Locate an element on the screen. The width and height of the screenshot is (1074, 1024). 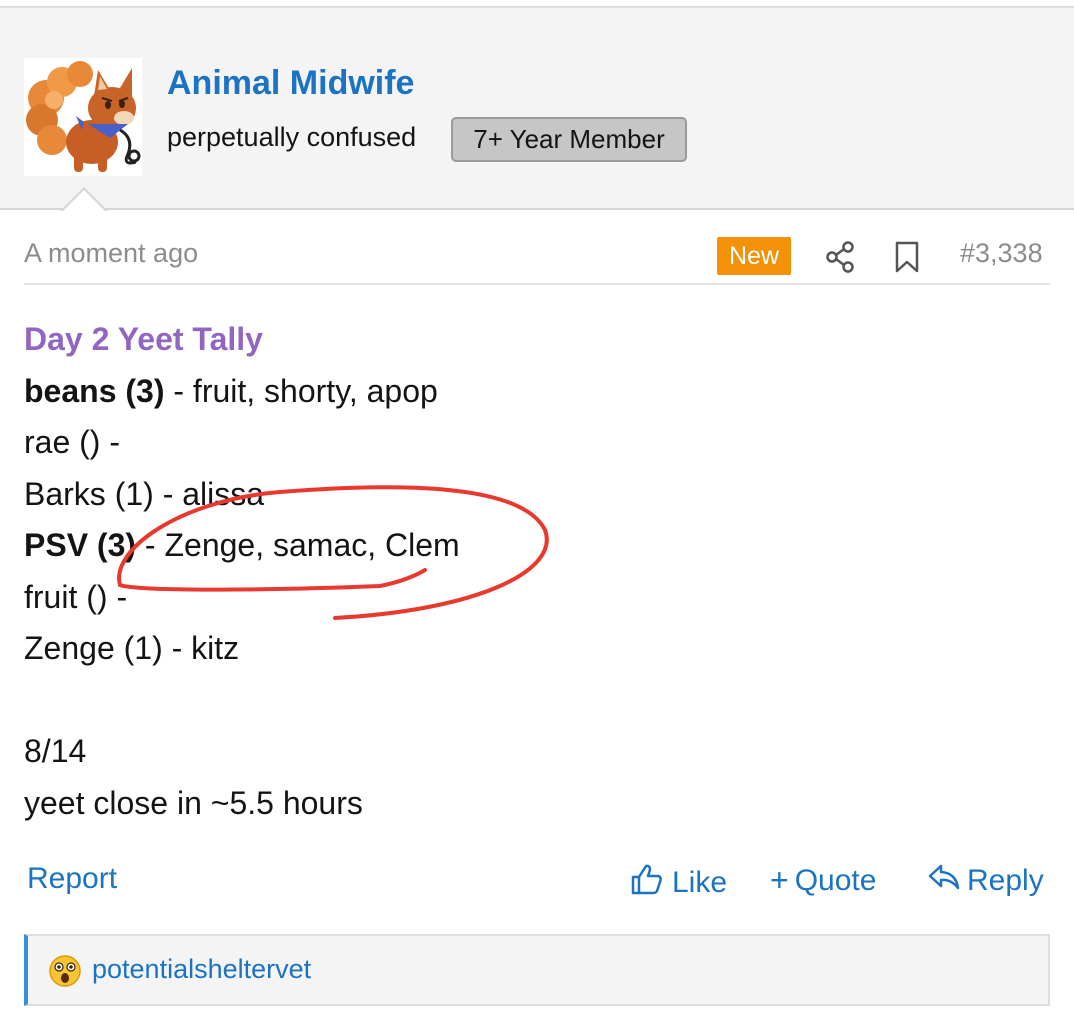
tally-line: beans (3) - fruit, shorty, apop is located at coordinates (242, 392).